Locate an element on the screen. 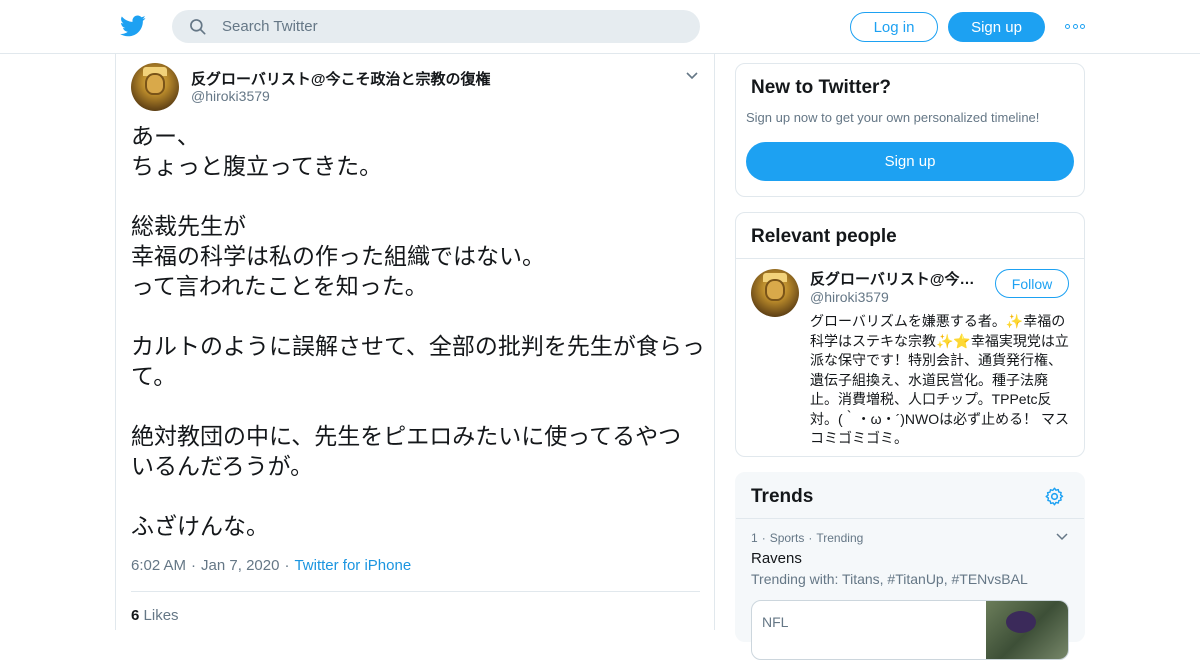 The height and width of the screenshot is (660, 1200). gear-icon is located at coordinates (1054, 496).